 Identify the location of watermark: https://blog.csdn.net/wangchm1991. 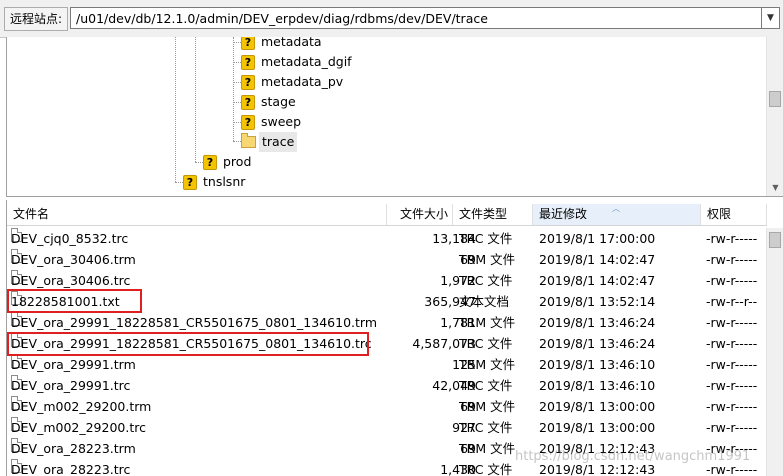
(633, 456).